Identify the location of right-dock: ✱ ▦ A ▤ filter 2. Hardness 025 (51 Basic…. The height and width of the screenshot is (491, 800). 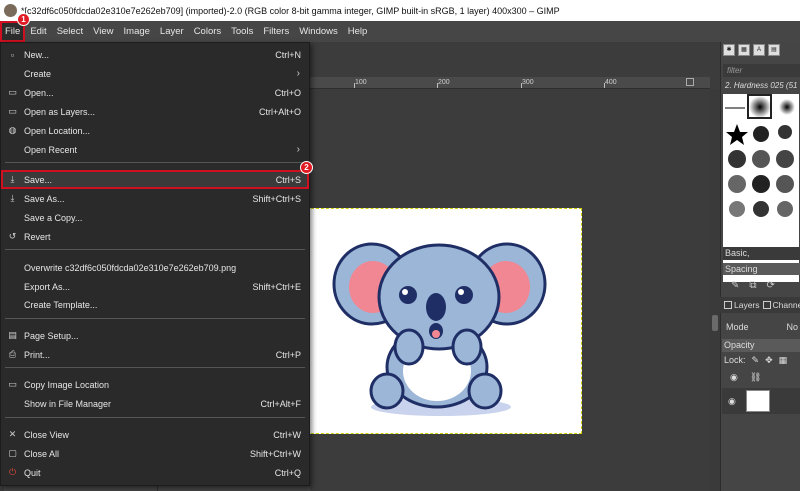
(760, 266).